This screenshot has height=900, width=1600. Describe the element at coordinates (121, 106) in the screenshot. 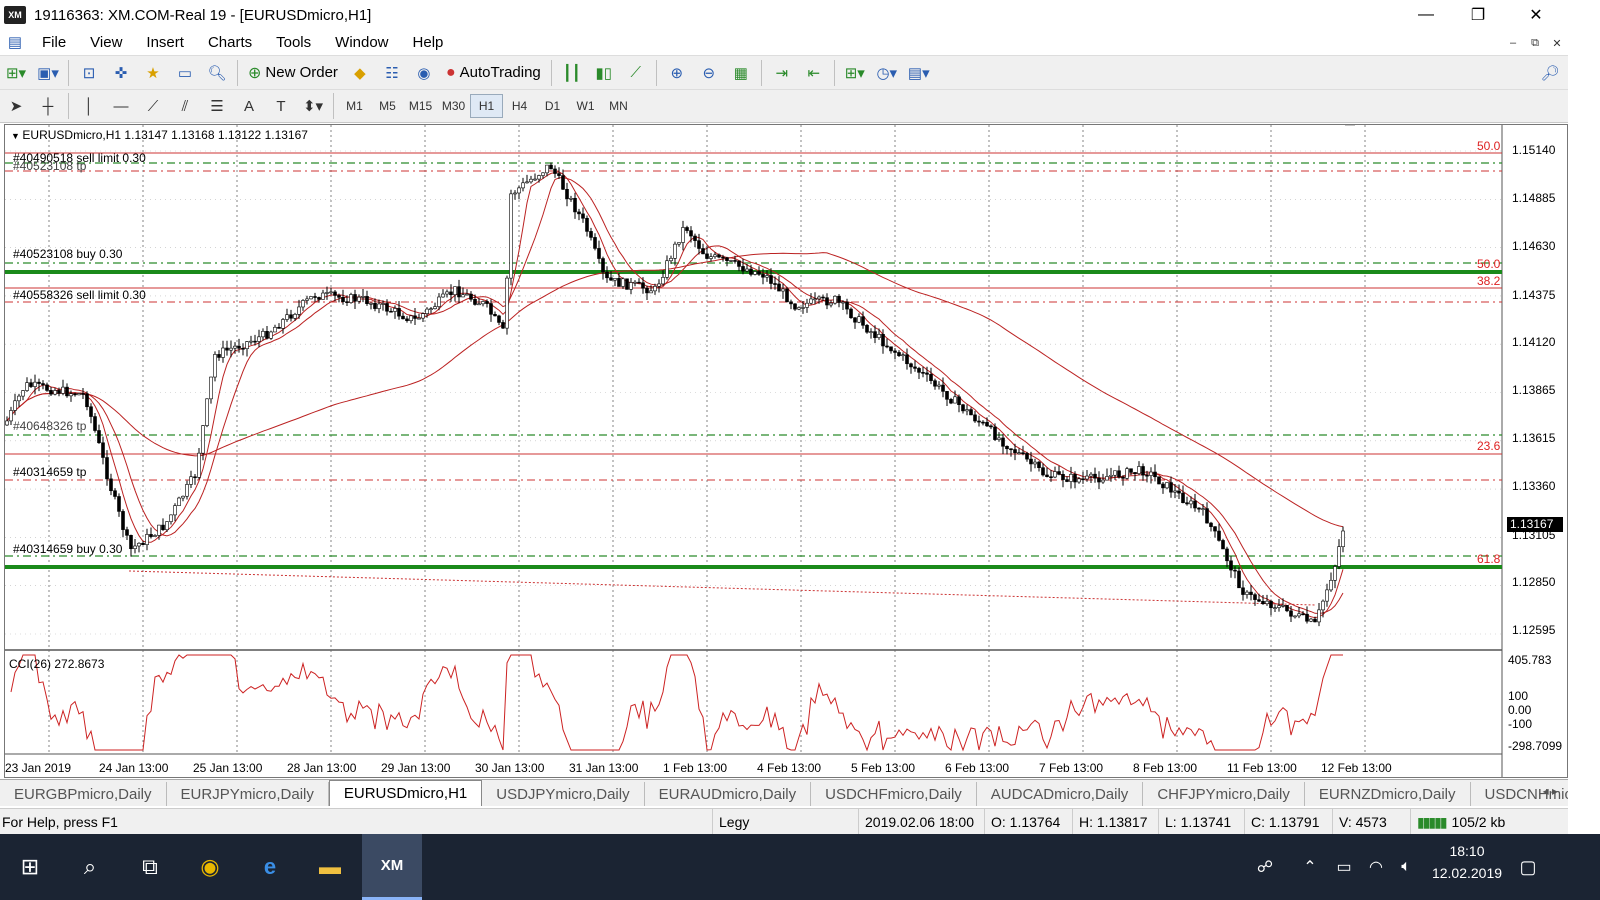

I see `horizontal-line-icon: —` at that location.